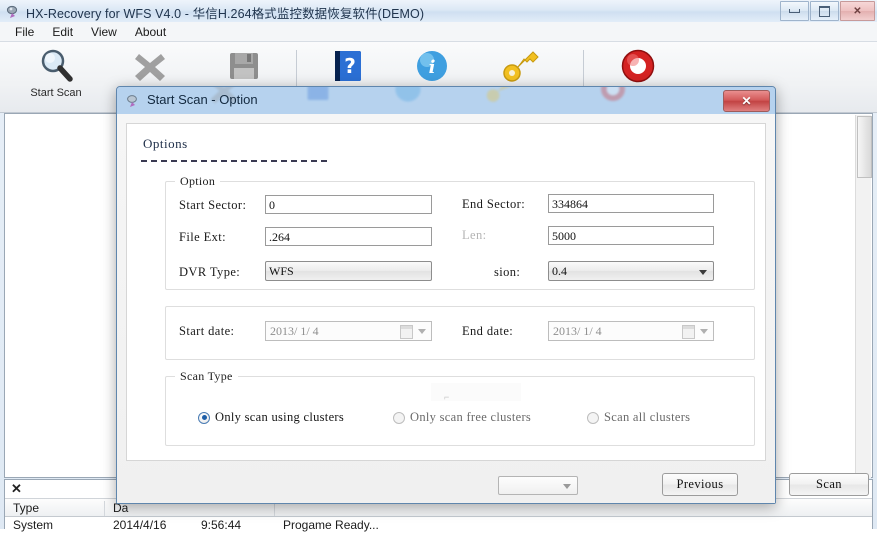  Describe the element at coordinates (631, 235) in the screenshot. I see `len-input: 5000` at that location.